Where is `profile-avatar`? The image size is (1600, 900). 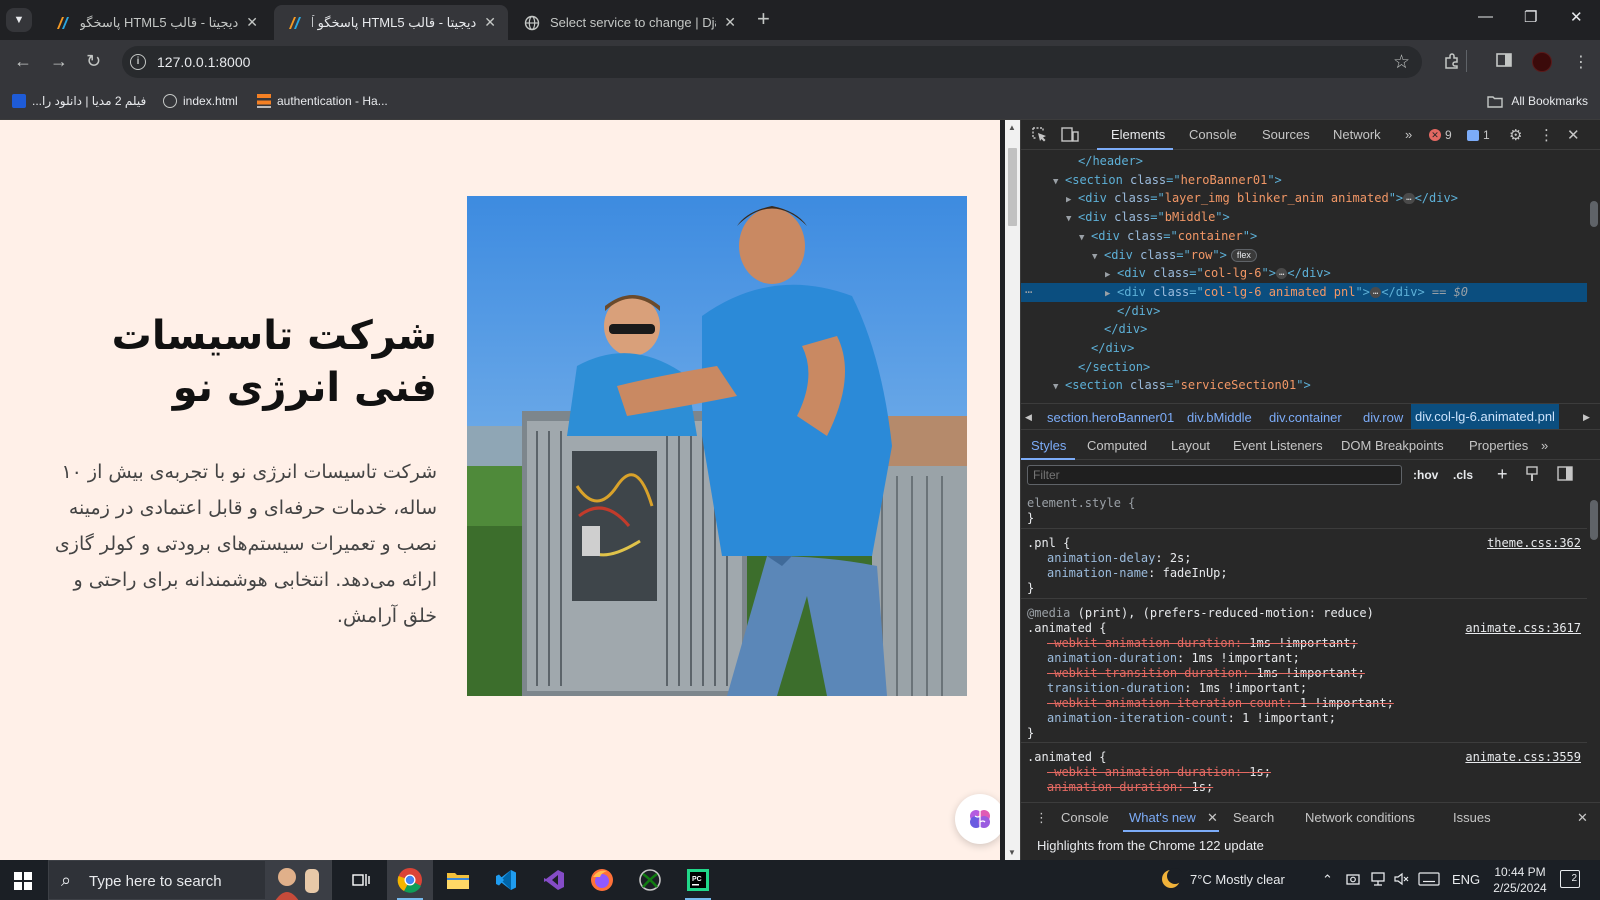
profile-avatar is located at coordinates (1542, 62).